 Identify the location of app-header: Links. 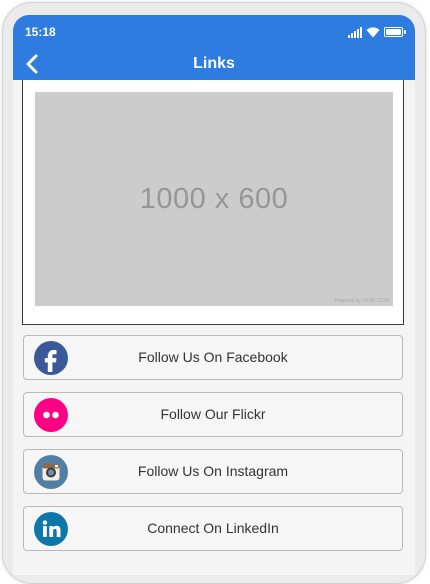
(214, 63).